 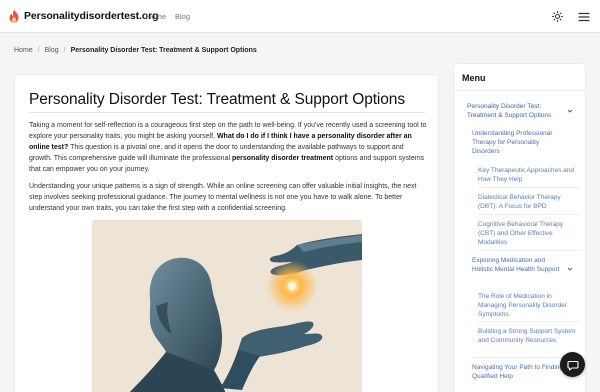 What do you see at coordinates (156, 16) in the screenshot?
I see `nav-home-link: Home` at bounding box center [156, 16].